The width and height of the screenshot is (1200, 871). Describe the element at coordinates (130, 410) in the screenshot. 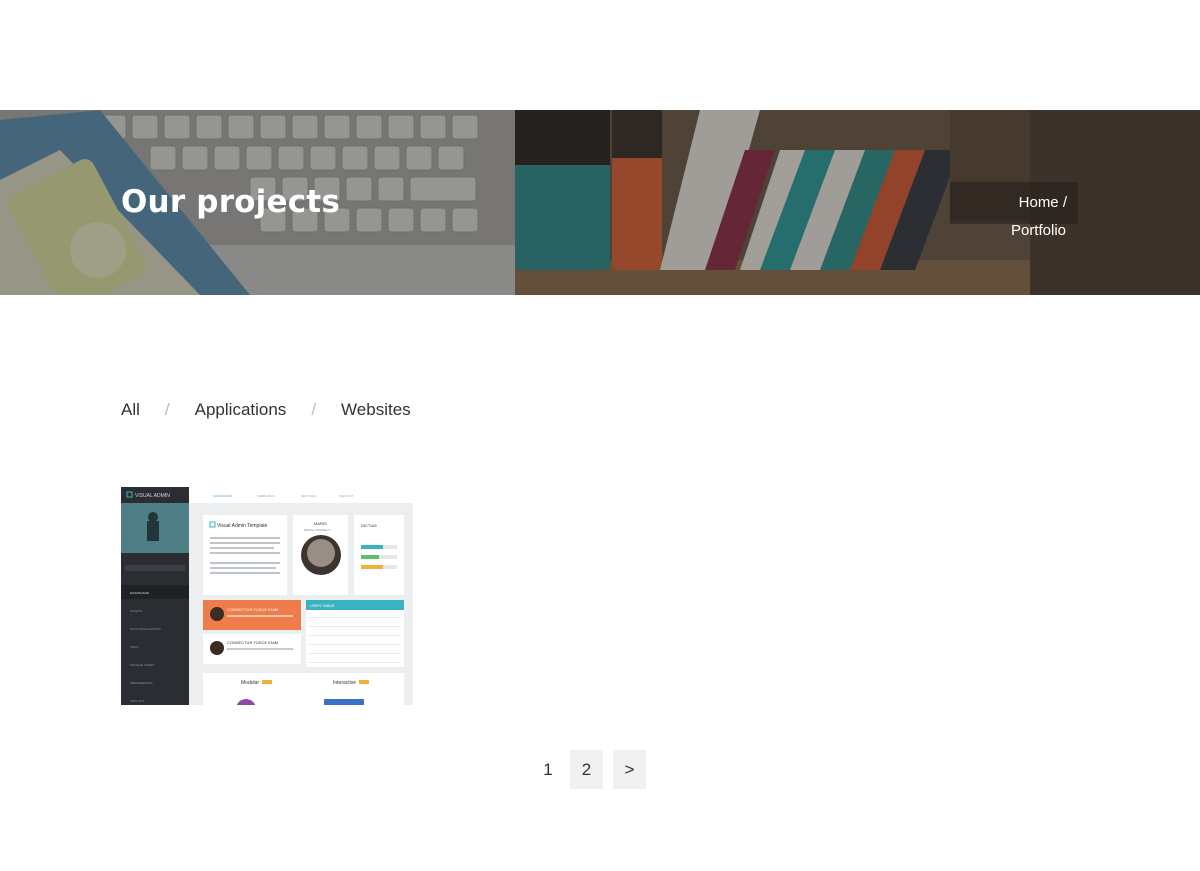

I see `filter-all: All` at that location.